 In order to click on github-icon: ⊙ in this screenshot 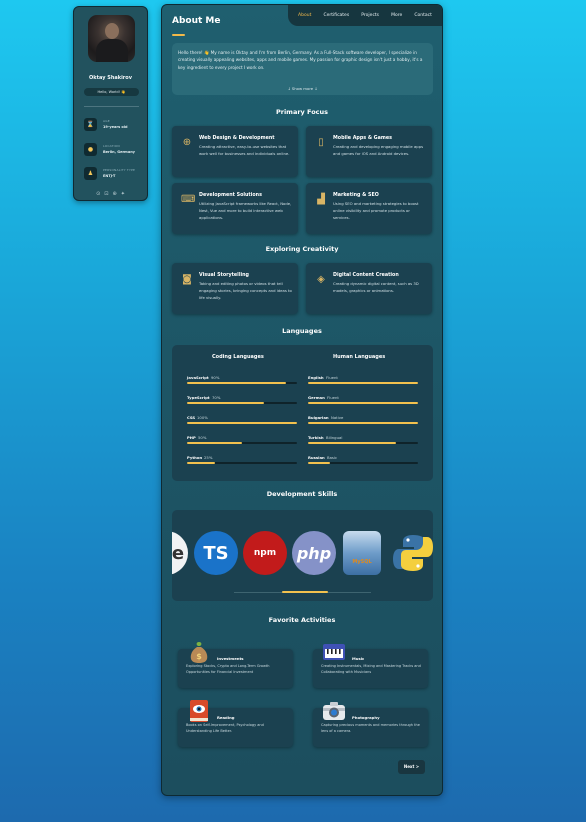, I will do `click(98, 194)`.